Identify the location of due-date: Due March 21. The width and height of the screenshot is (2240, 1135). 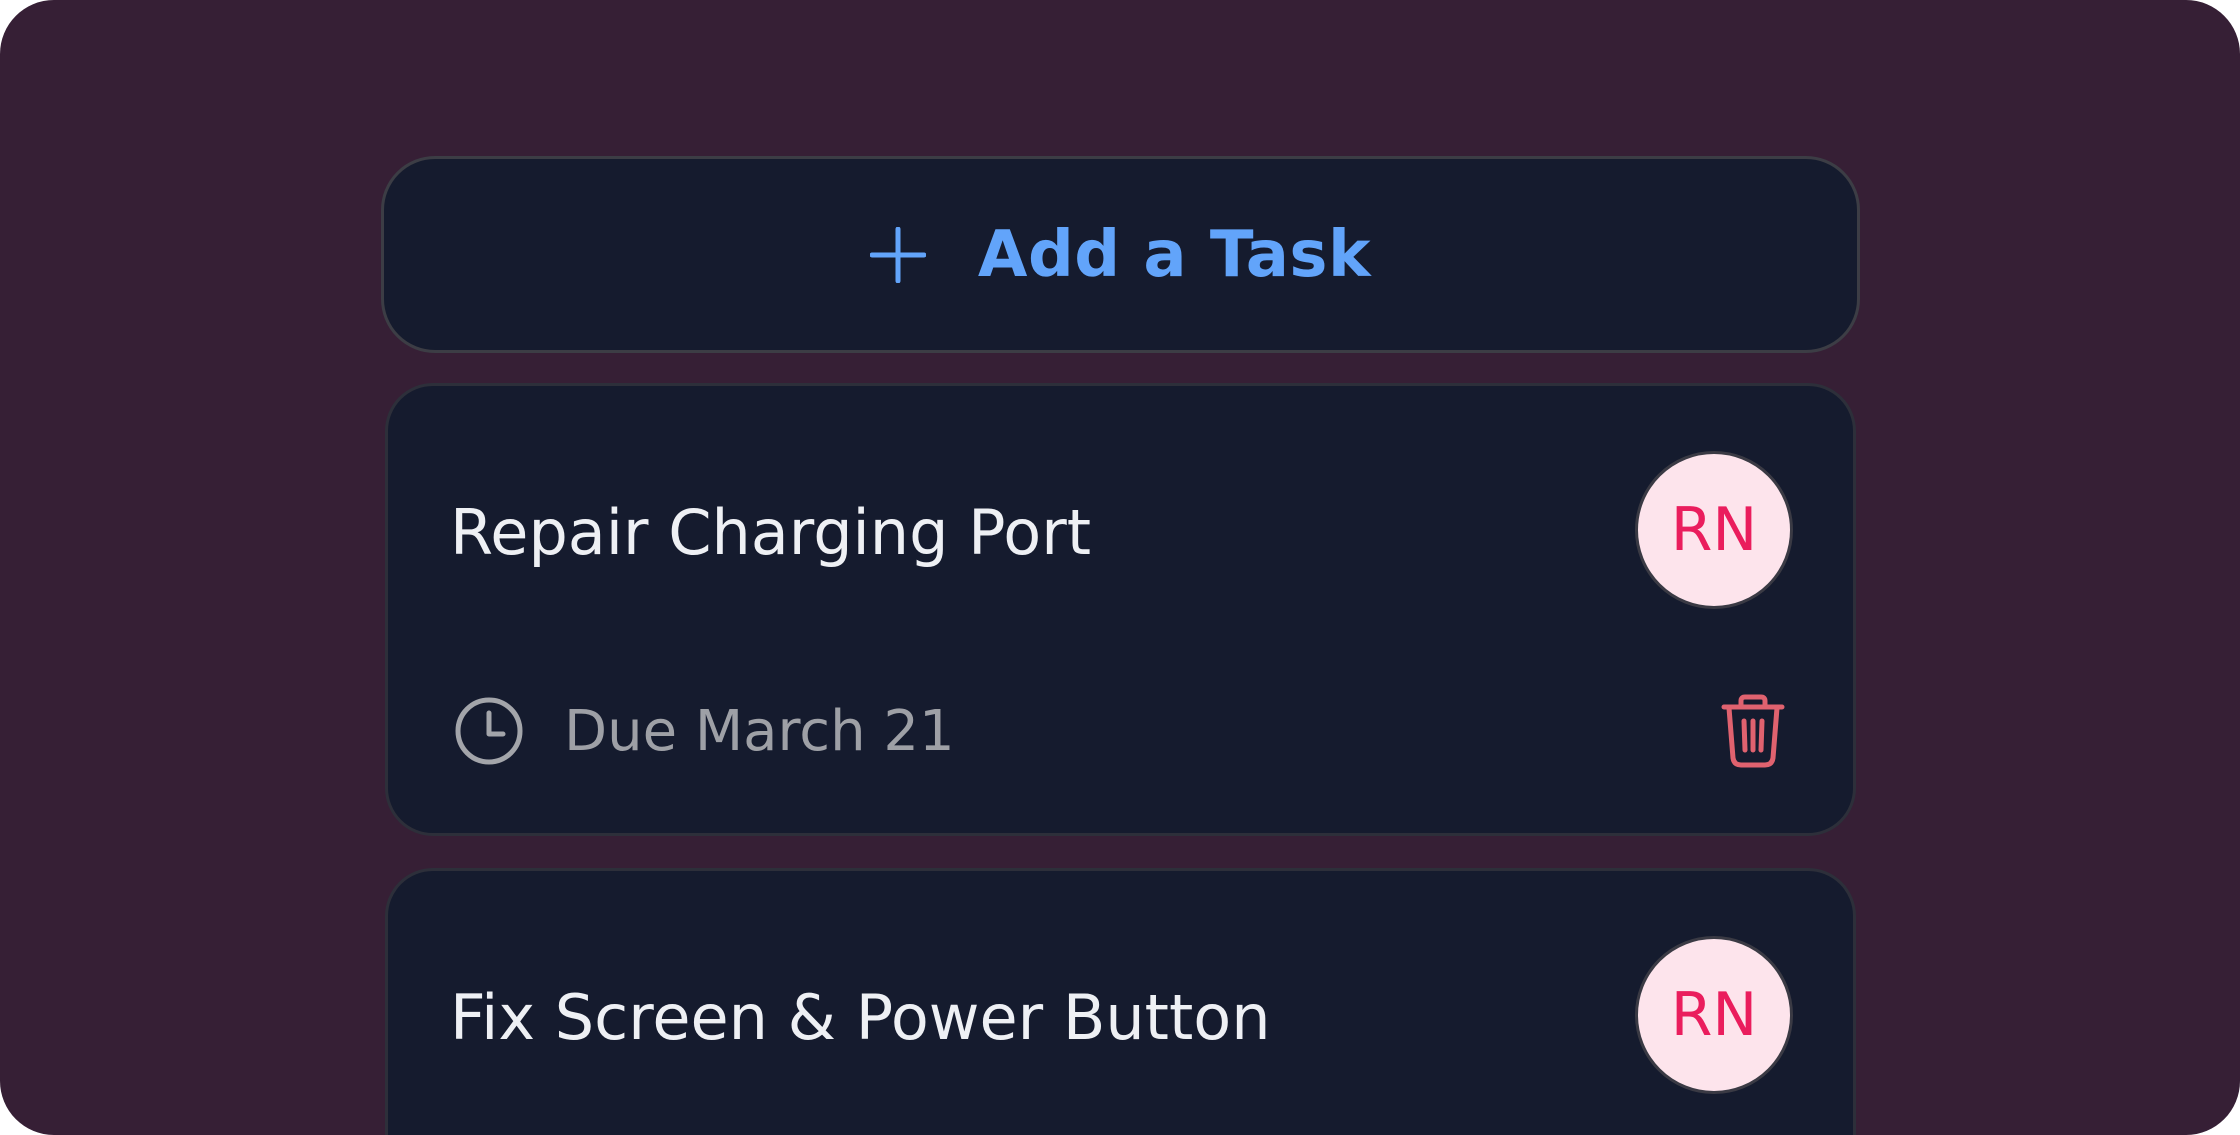
(704, 731).